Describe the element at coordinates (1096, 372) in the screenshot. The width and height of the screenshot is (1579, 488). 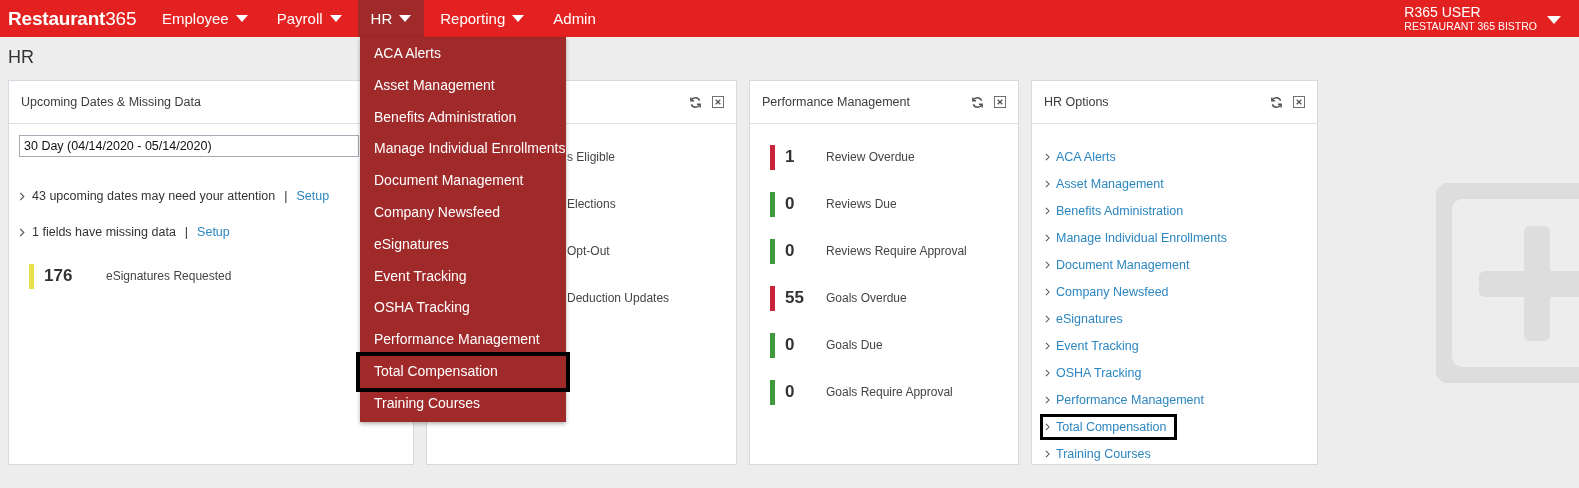
I see `option-link: OSHA Tracking` at that location.